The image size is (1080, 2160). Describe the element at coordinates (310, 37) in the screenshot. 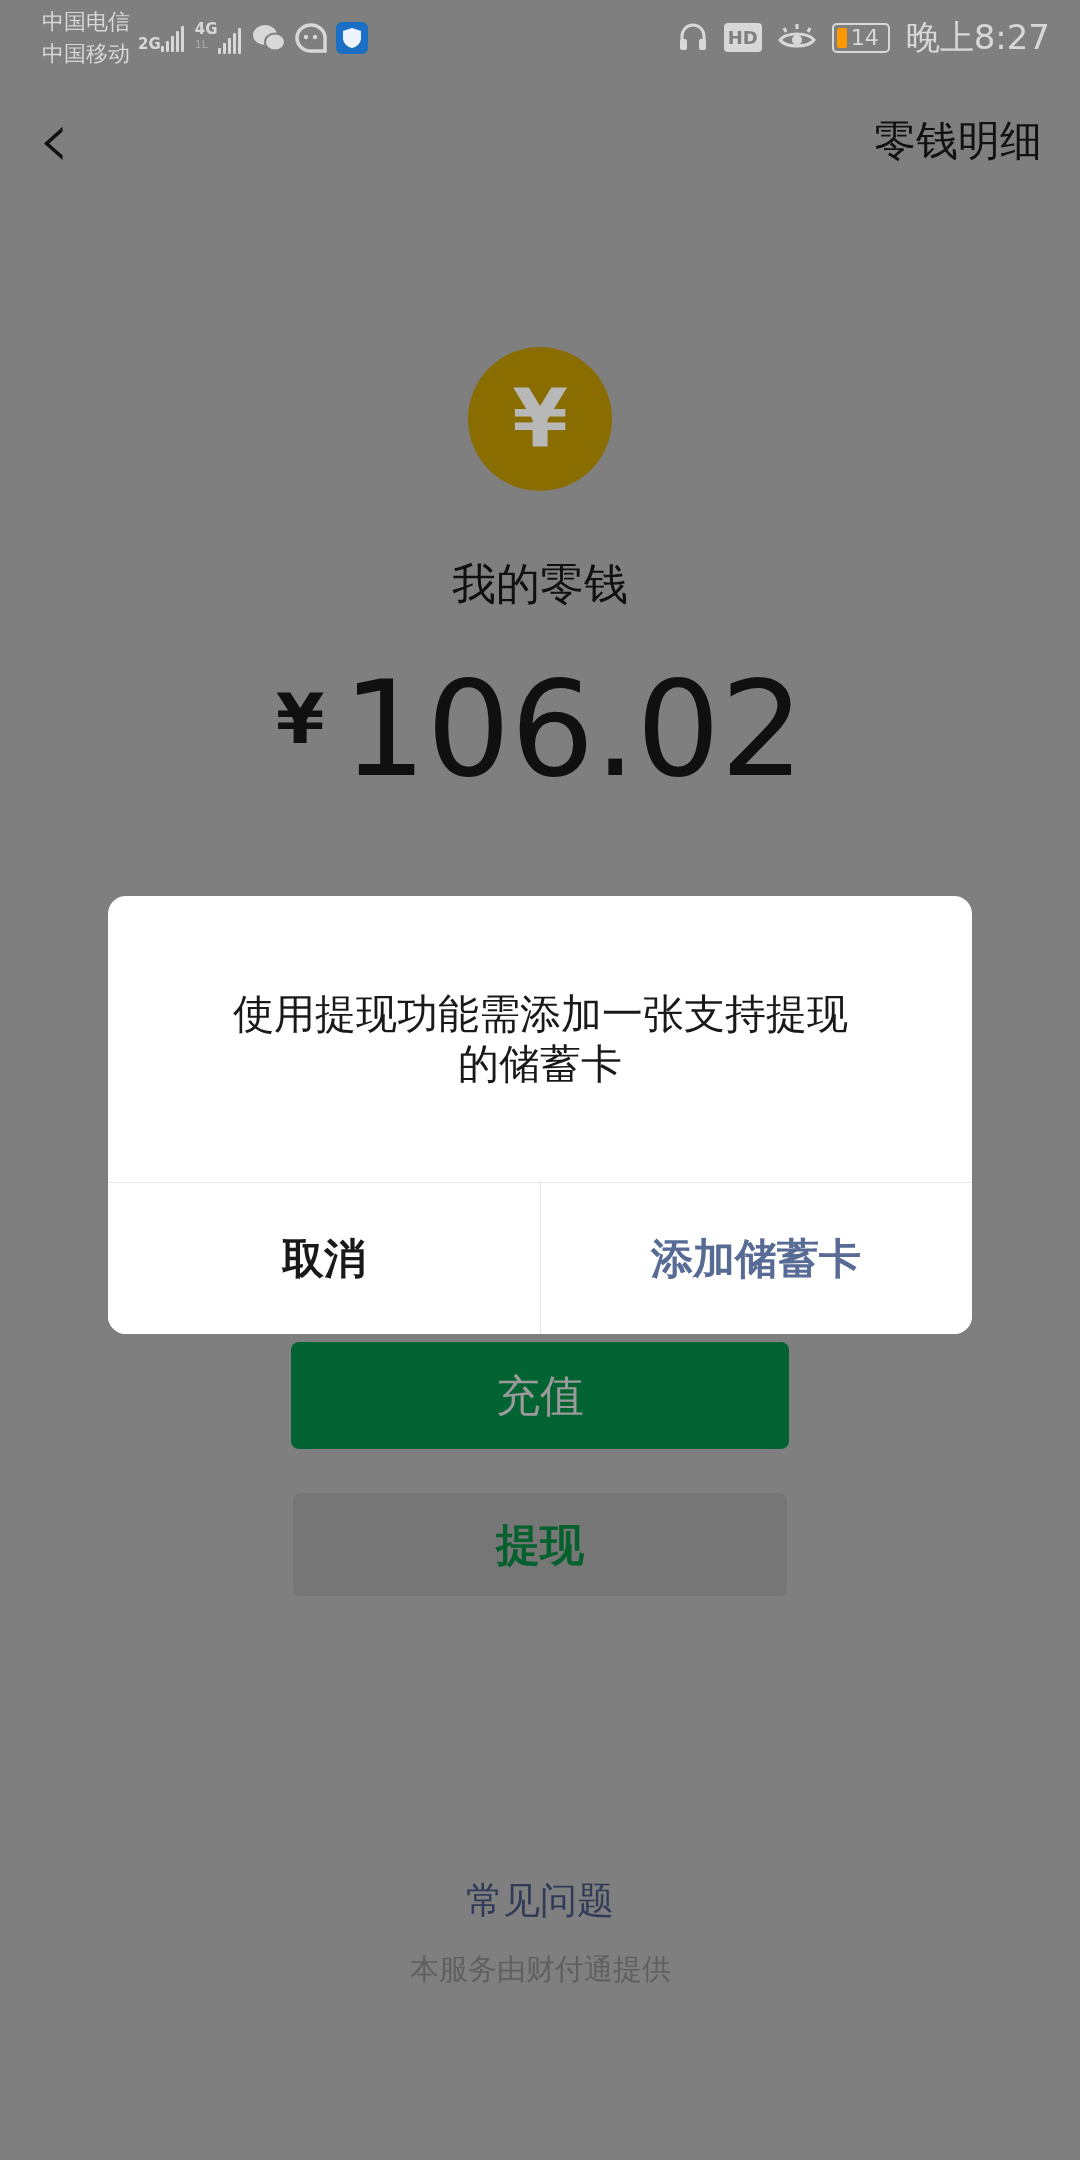

I see `chat-face-icon` at that location.